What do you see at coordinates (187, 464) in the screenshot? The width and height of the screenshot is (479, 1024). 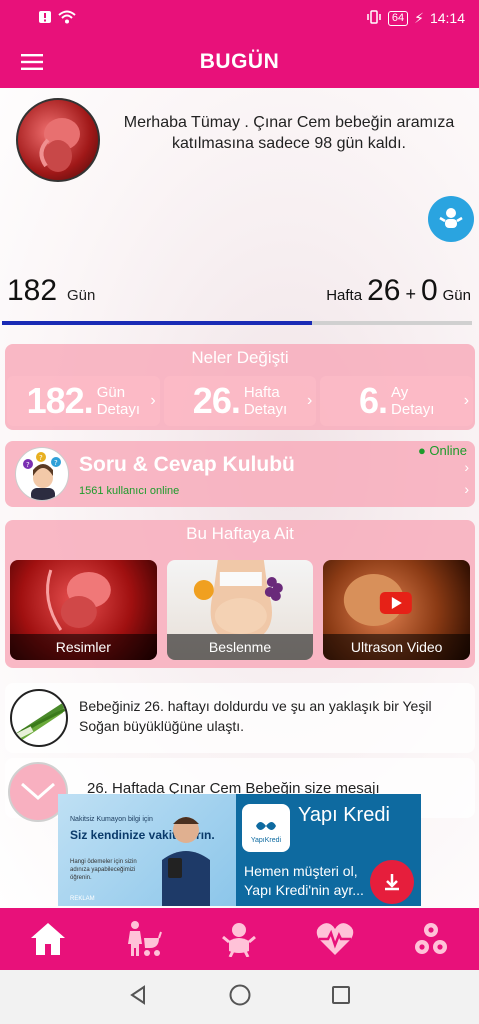 I see `qa-club-title: Soru & Cevap Kulubü` at bounding box center [187, 464].